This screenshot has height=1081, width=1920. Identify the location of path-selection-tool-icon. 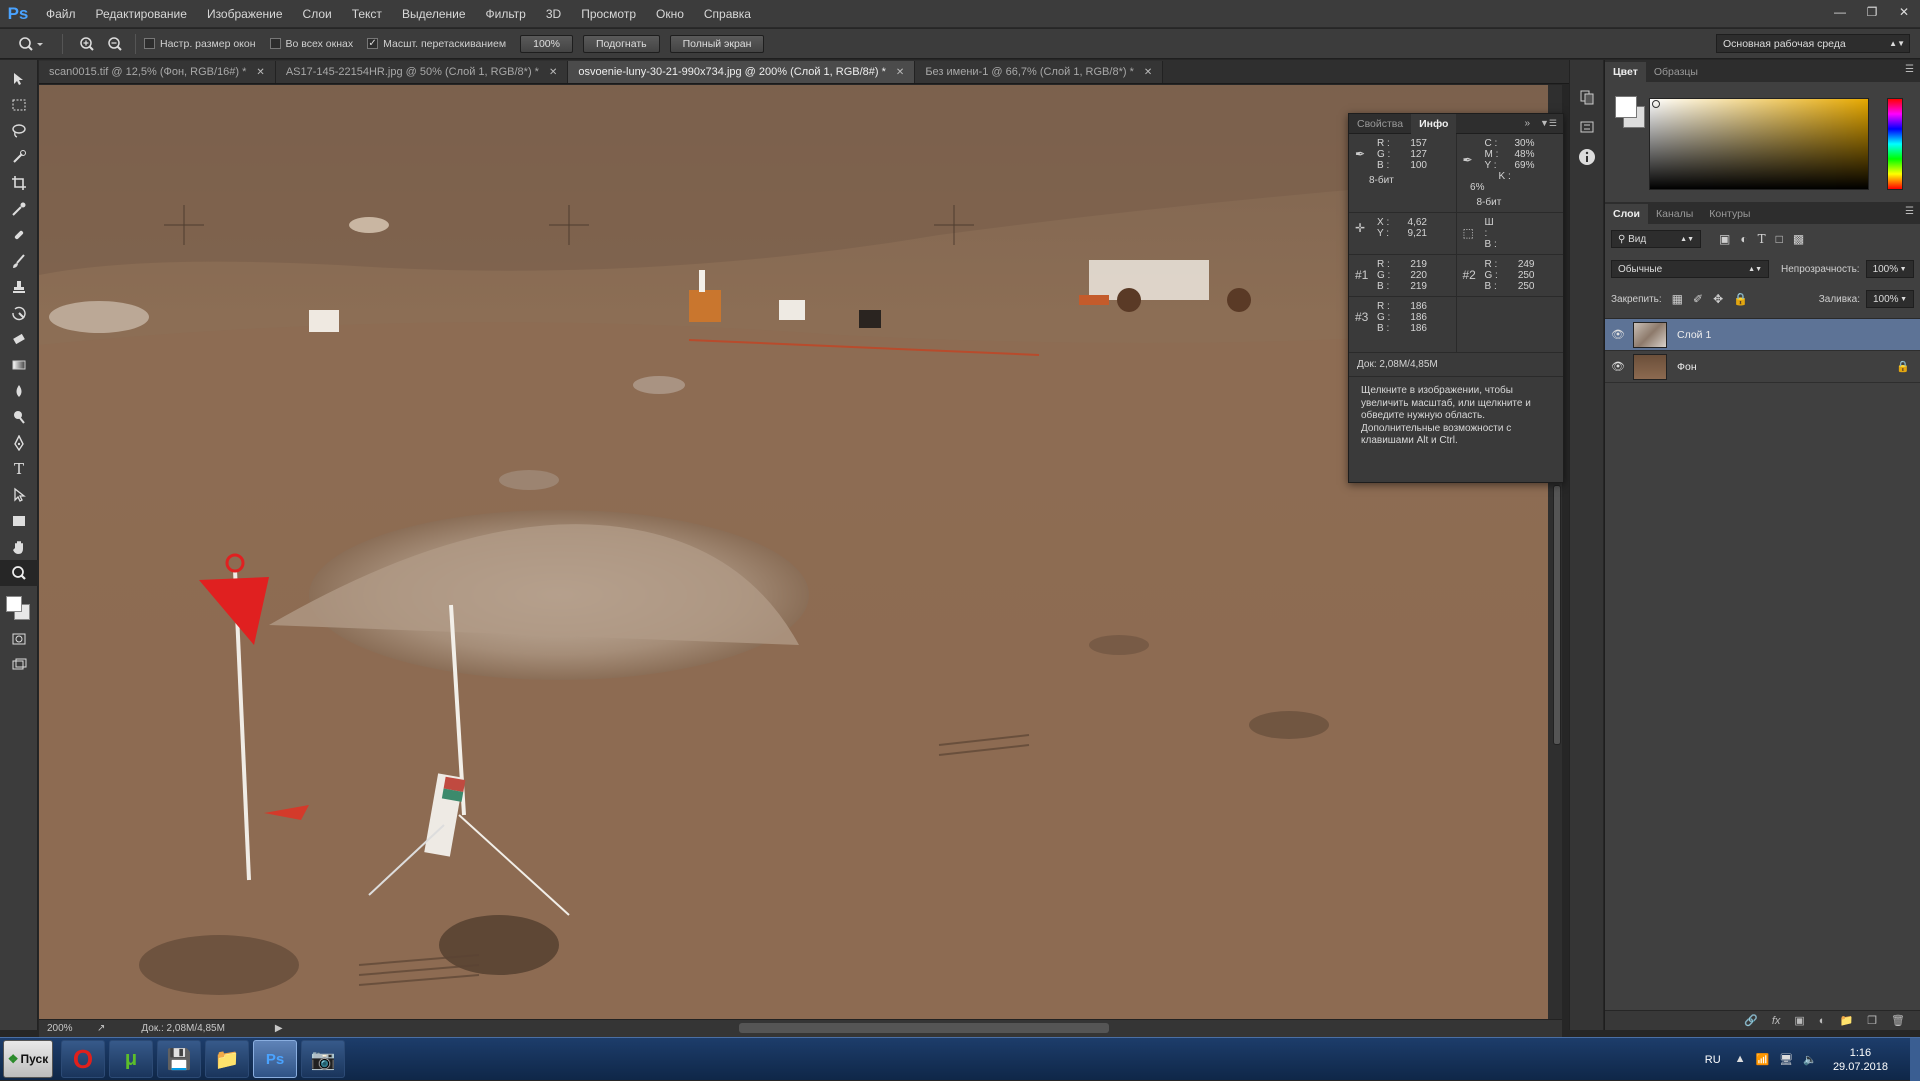
(19, 495).